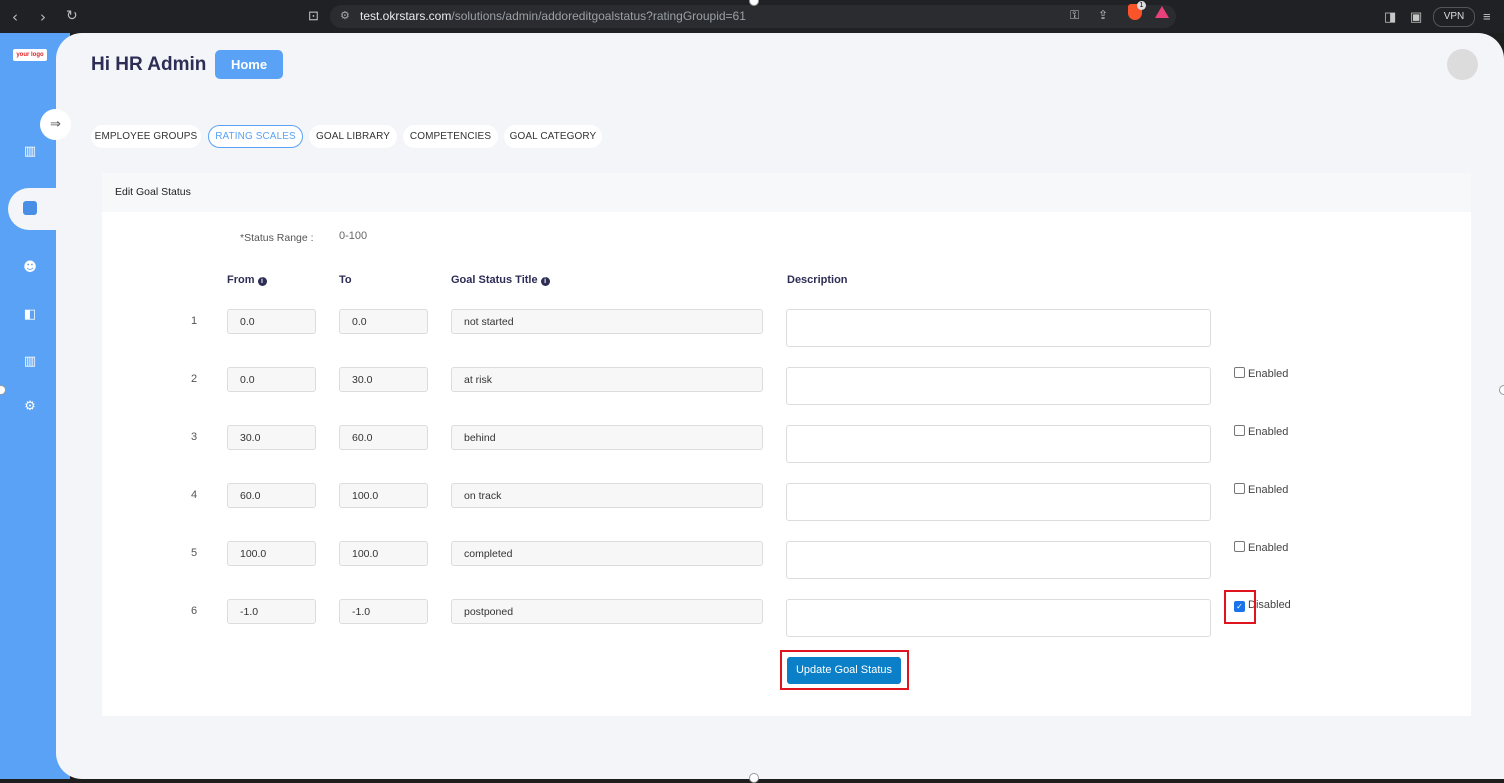 The height and width of the screenshot is (783, 1504). What do you see at coordinates (406, 16) in the screenshot?
I see `url-host: test.okrstars.com` at bounding box center [406, 16].